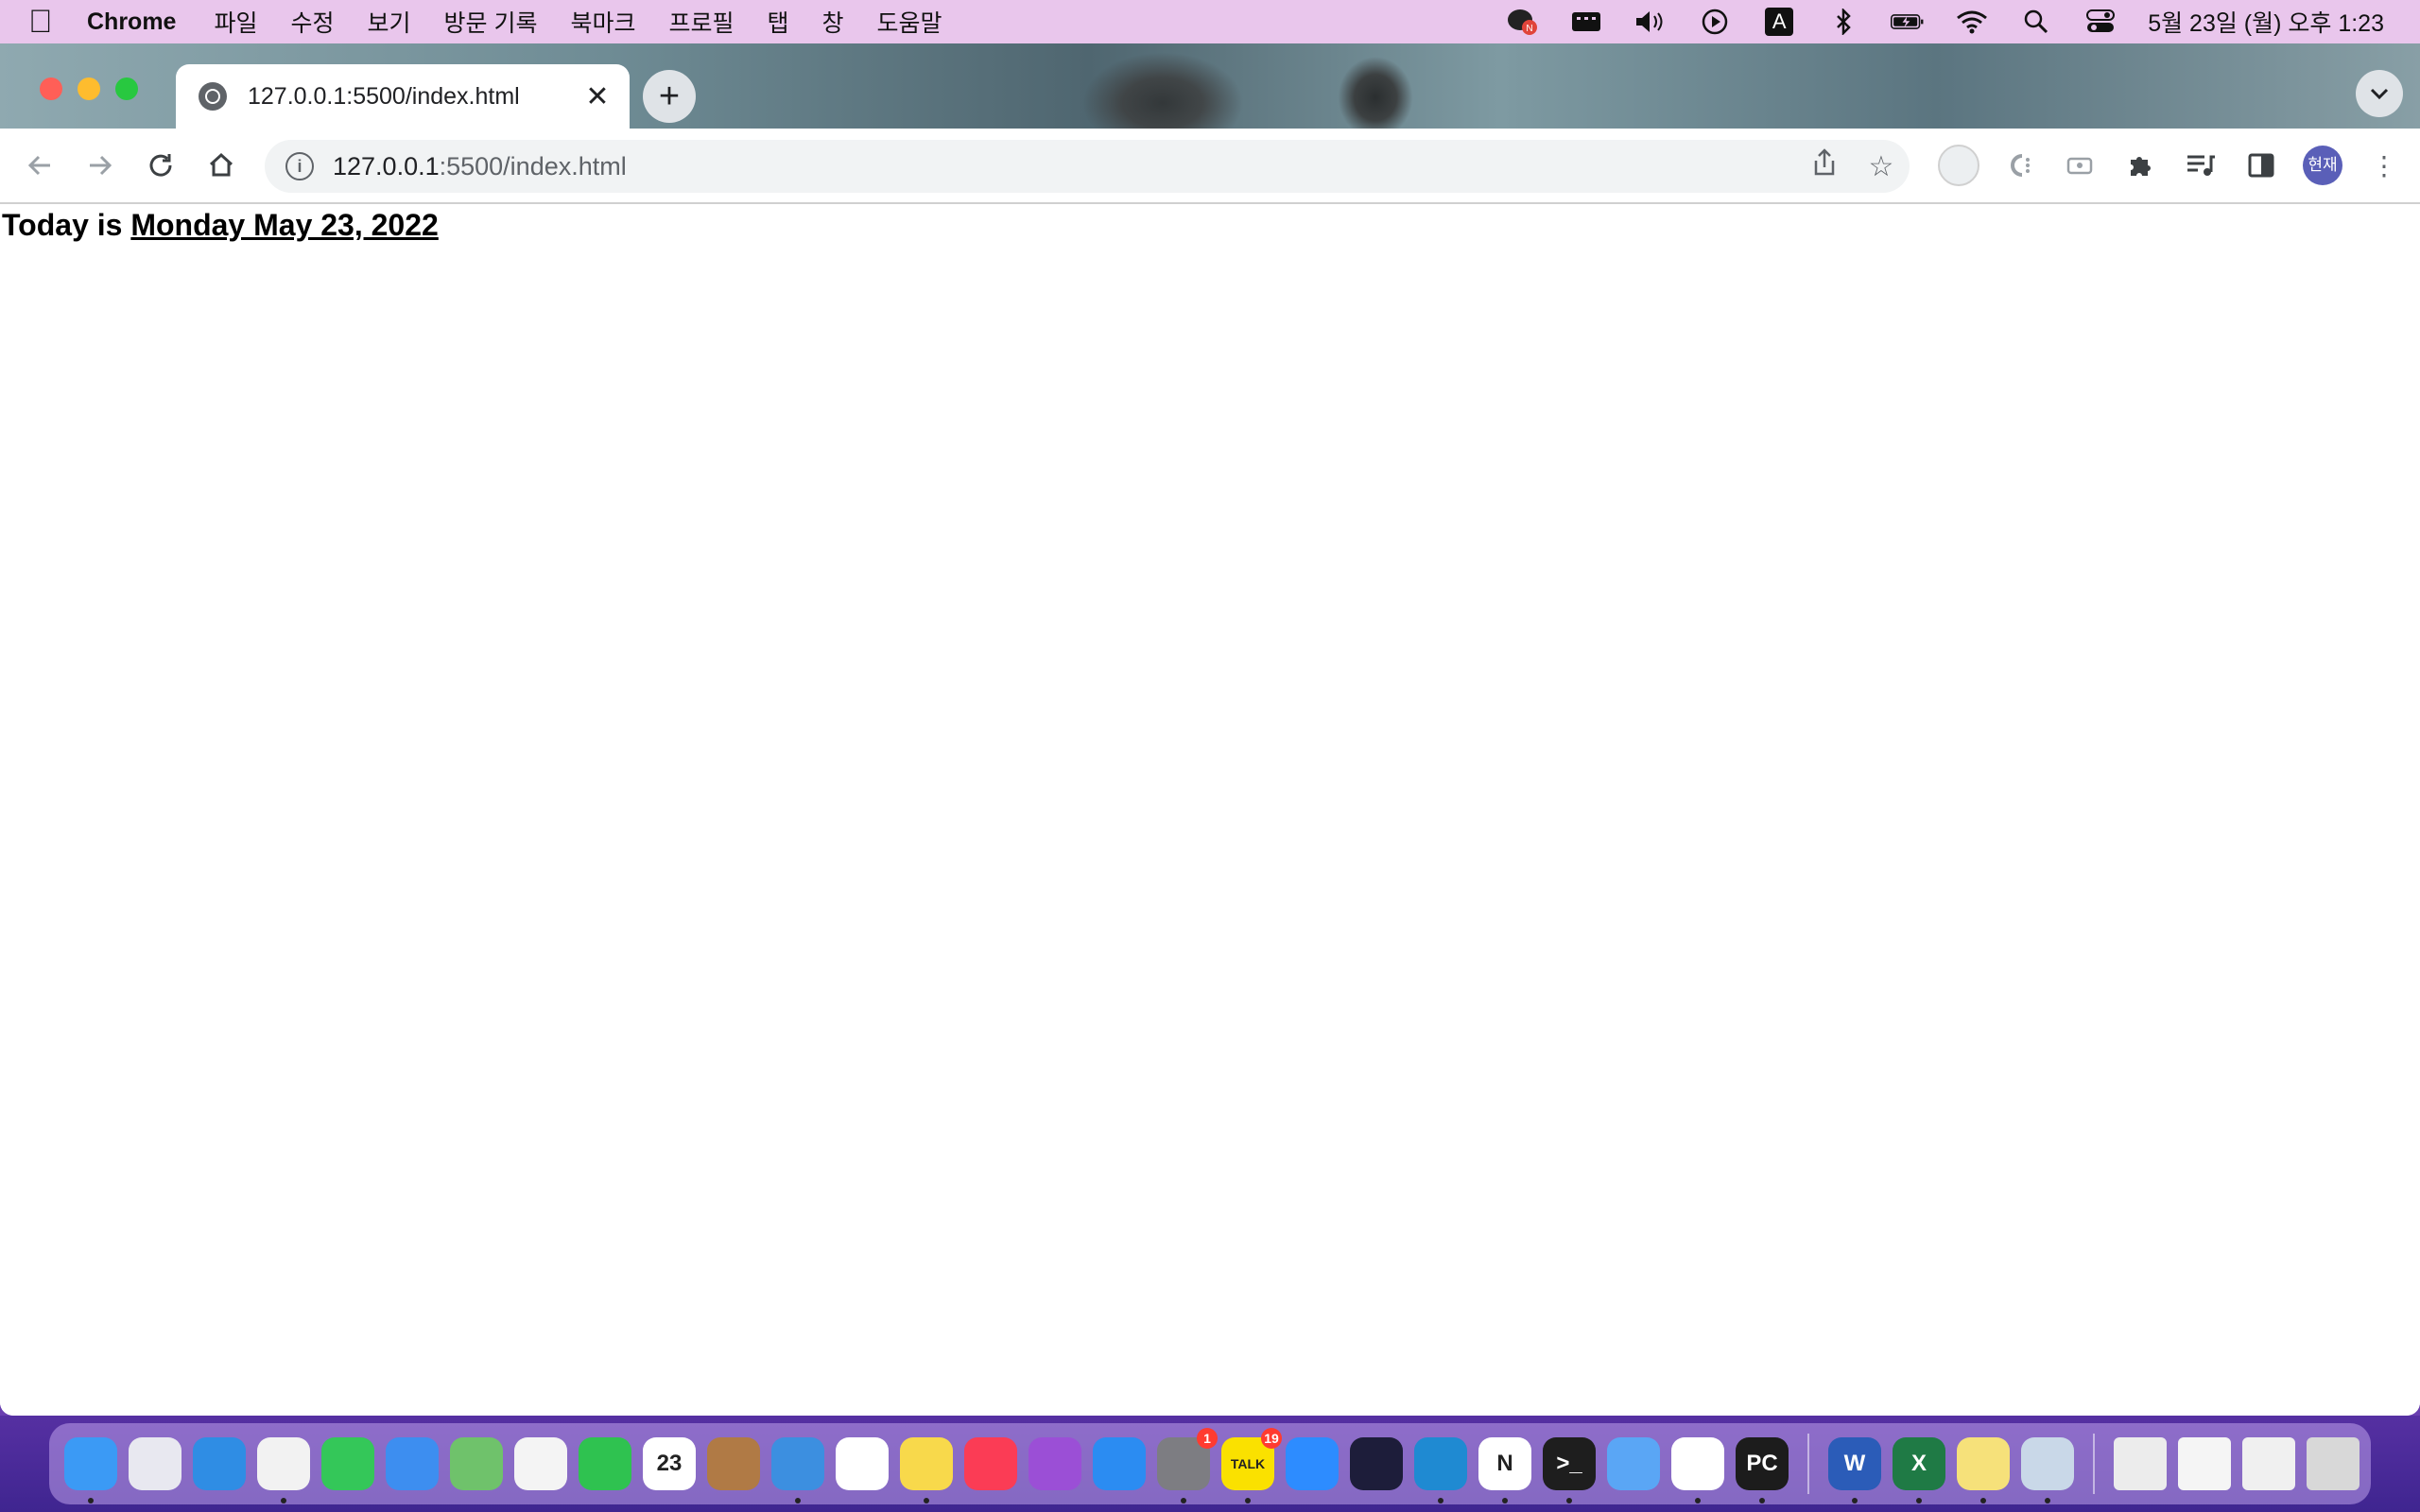 The height and width of the screenshot is (1512, 2420). I want to click on dock-contacts-icon, so click(733, 1463).